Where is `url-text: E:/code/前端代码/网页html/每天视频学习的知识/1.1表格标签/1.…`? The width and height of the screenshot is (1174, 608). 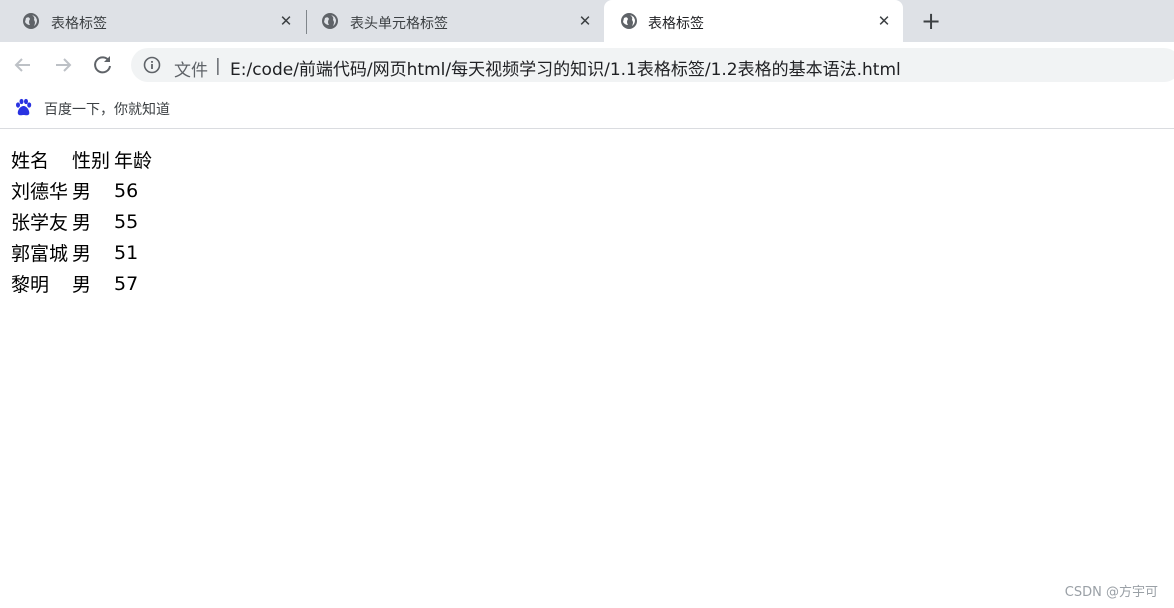 url-text: E:/code/前端代码/网页html/每天视频学习的知识/1.1表格标签/1.… is located at coordinates (565, 67).